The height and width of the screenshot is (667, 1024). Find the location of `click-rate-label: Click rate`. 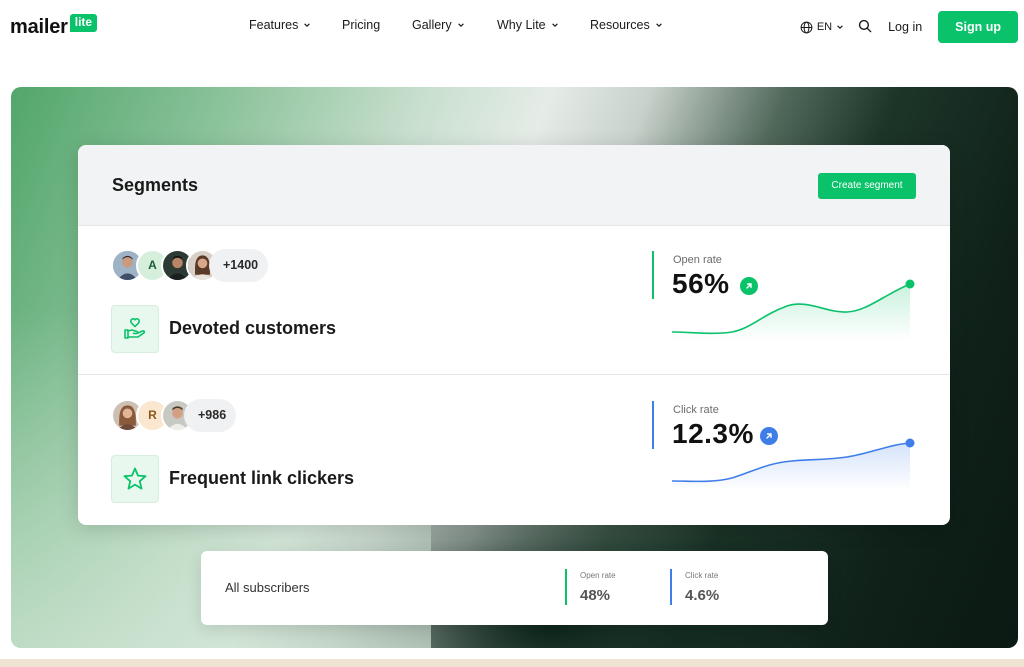

click-rate-label: Click rate is located at coordinates (702, 575).